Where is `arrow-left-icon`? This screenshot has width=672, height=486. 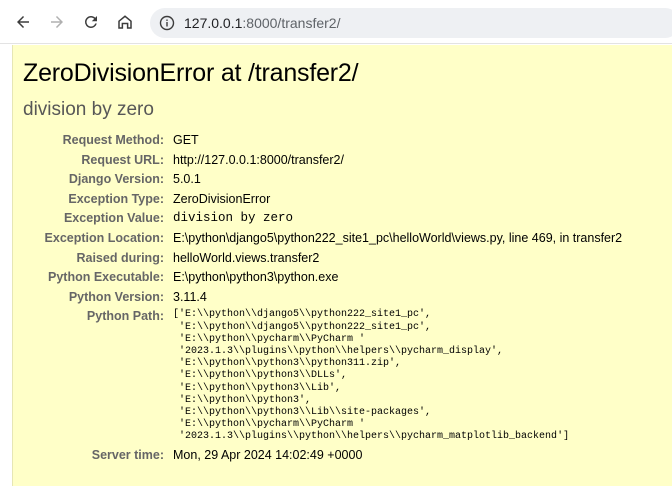 arrow-left-icon is located at coordinates (23, 22).